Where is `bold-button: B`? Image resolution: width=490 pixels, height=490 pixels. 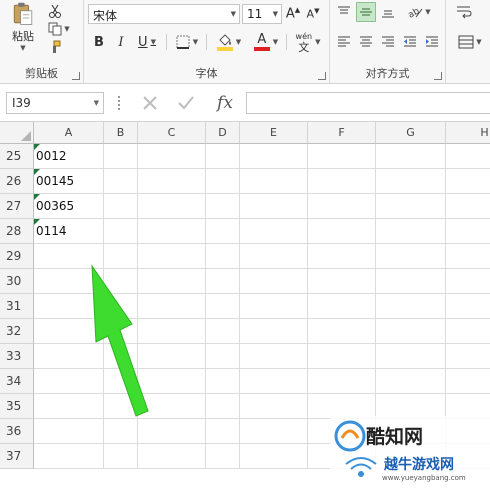 bold-button: B is located at coordinates (99, 42).